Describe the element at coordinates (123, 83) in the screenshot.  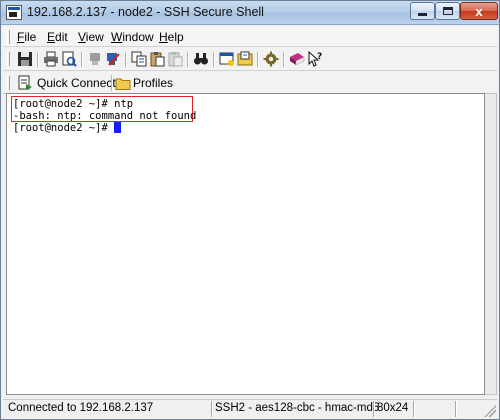
I see `profiles-folder-icon` at that location.